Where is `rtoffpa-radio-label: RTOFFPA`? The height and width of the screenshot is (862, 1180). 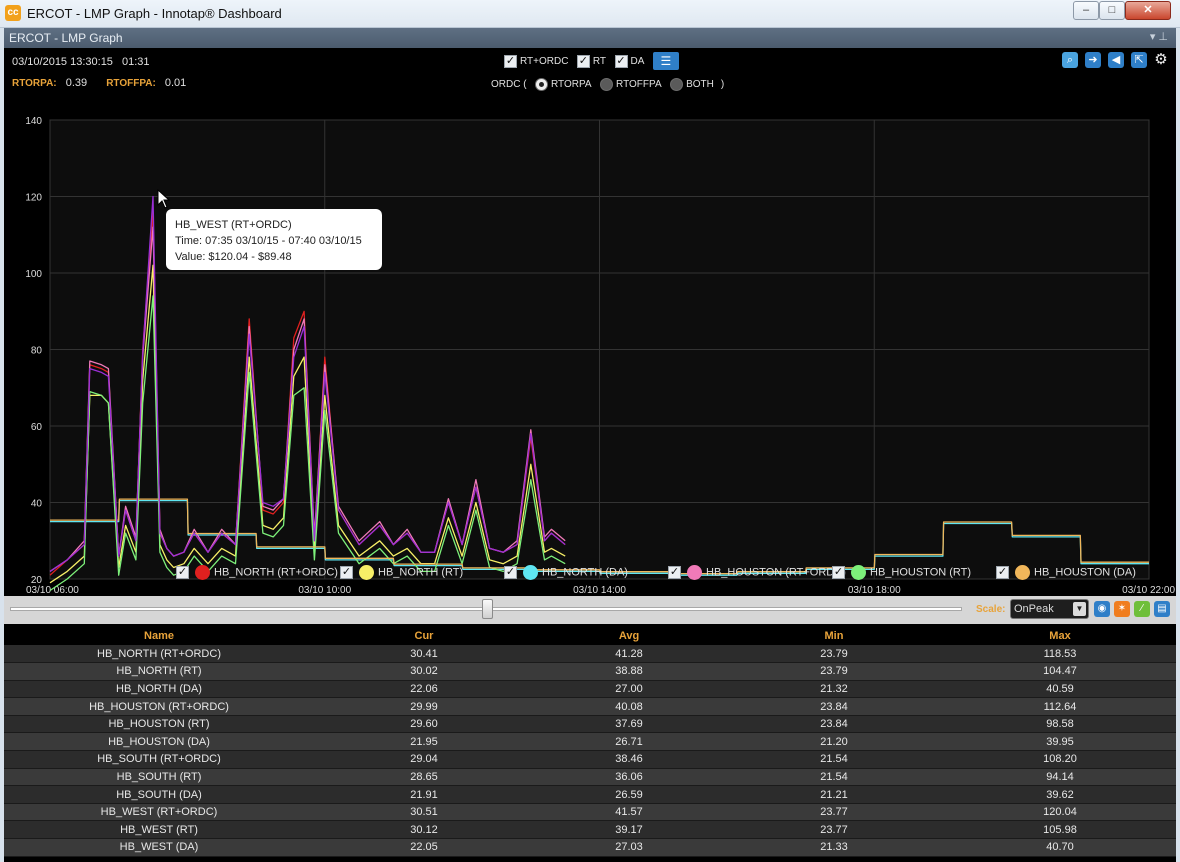
rtoffpa-radio-label: RTOFFPA is located at coordinates (639, 85).